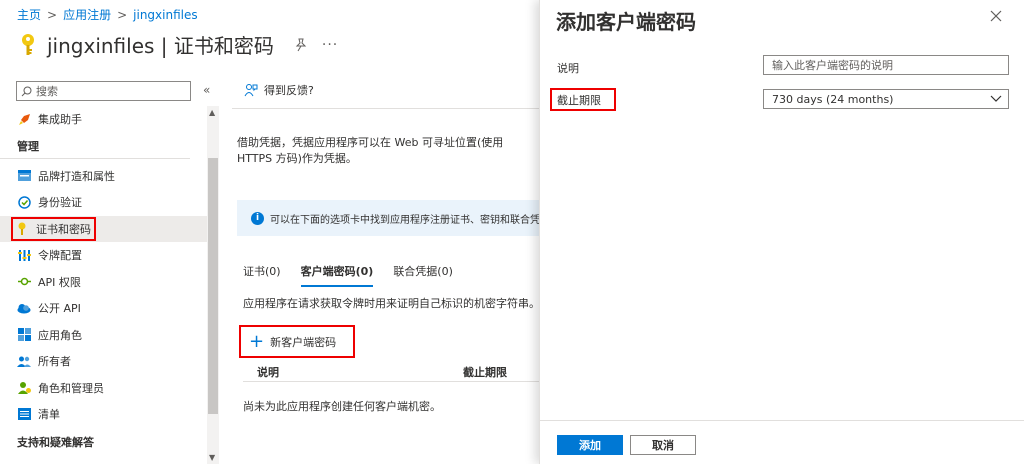 Image resolution: width=1024 pixels, height=464 pixels. Describe the element at coordinates (95, 146) in the screenshot. I see `sidebar-section-manage: 管理` at that location.